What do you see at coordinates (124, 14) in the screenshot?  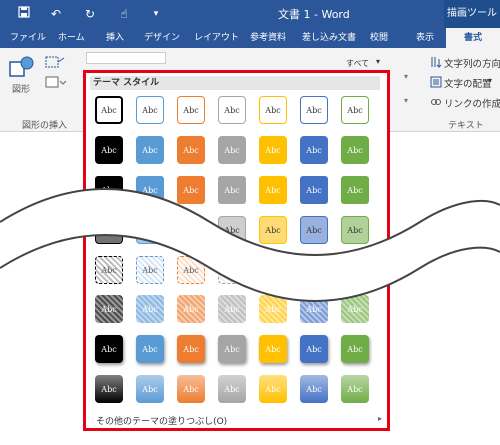 I see `touch-mode-icon: ☝` at bounding box center [124, 14].